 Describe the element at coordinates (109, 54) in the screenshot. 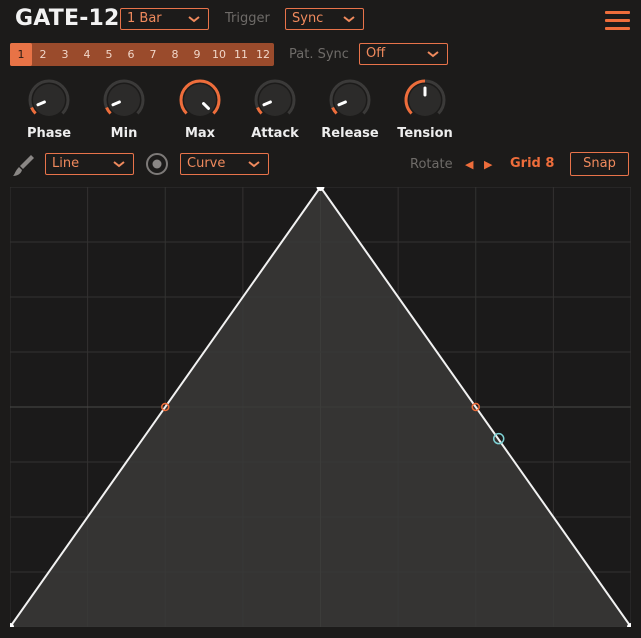

I see `pattern-button-5: 5` at that location.